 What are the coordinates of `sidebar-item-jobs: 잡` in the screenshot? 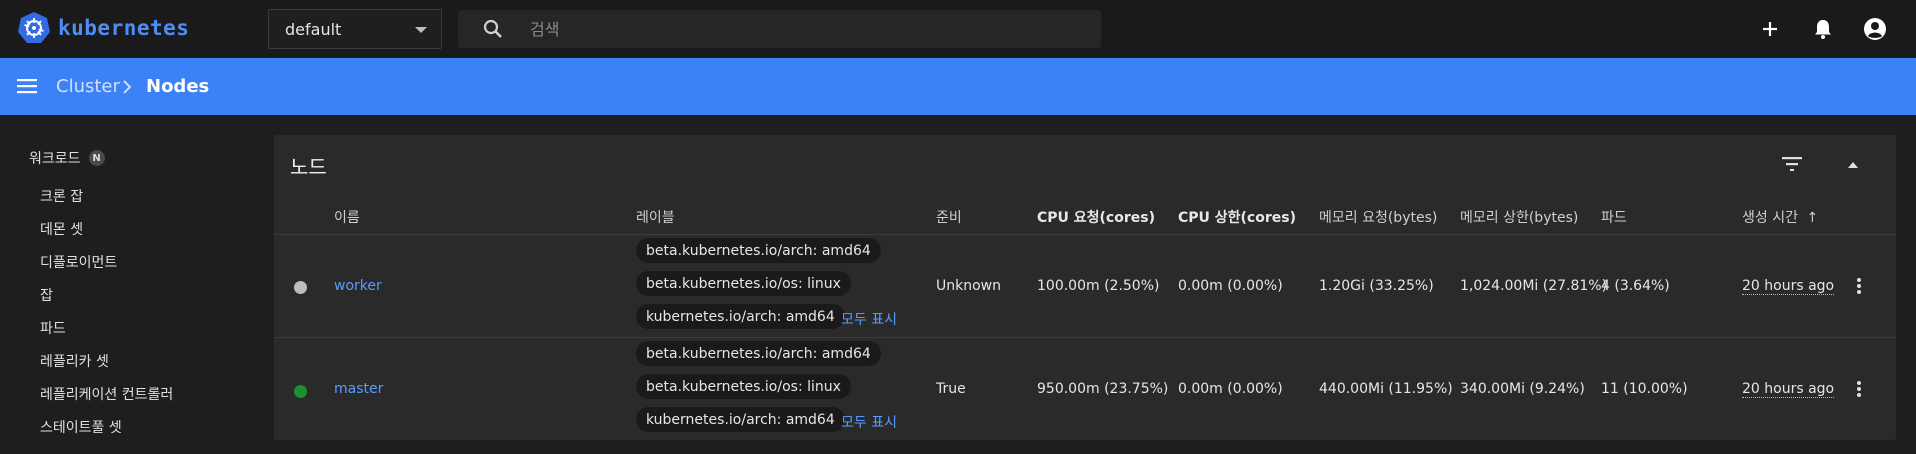 It's located at (46, 295).